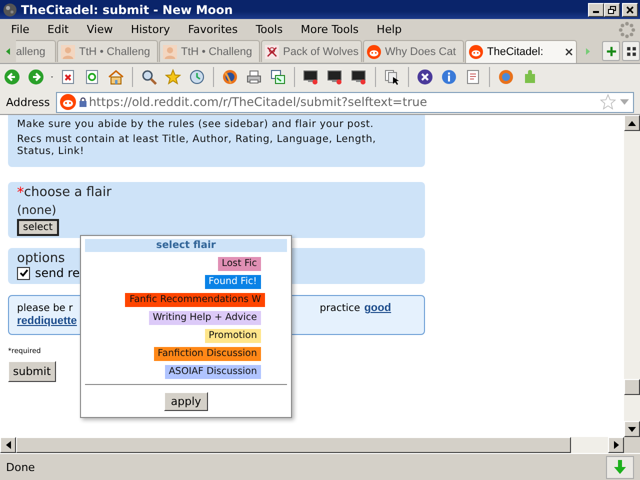 The width and height of the screenshot is (640, 480). Describe the element at coordinates (116, 77) in the screenshot. I see `home-icon` at that location.